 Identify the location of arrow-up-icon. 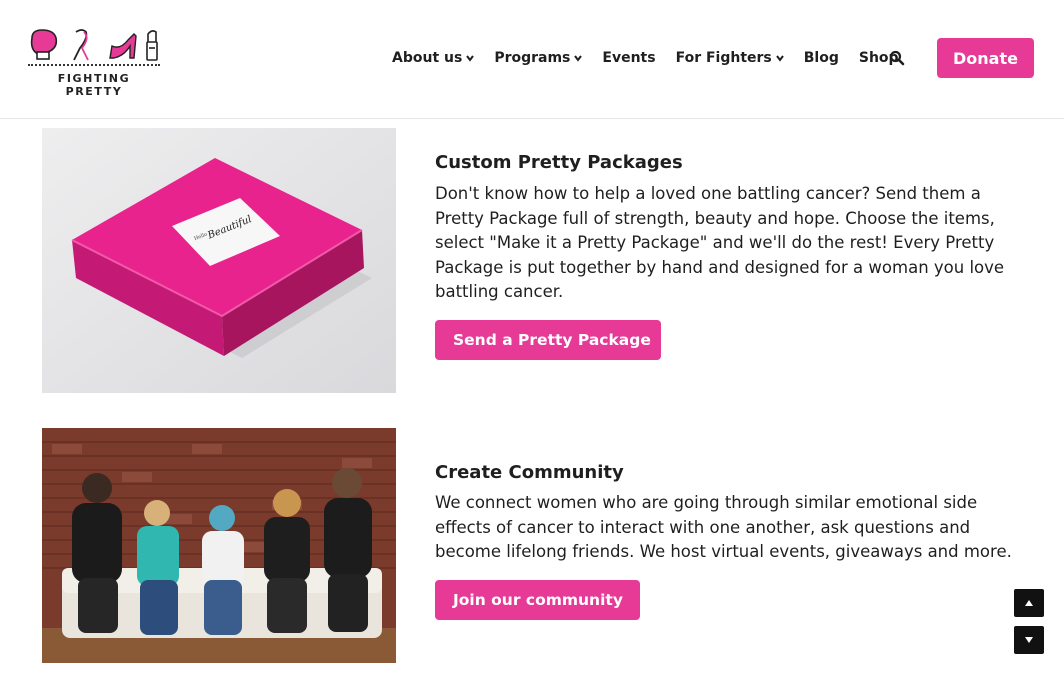
(1029, 603).